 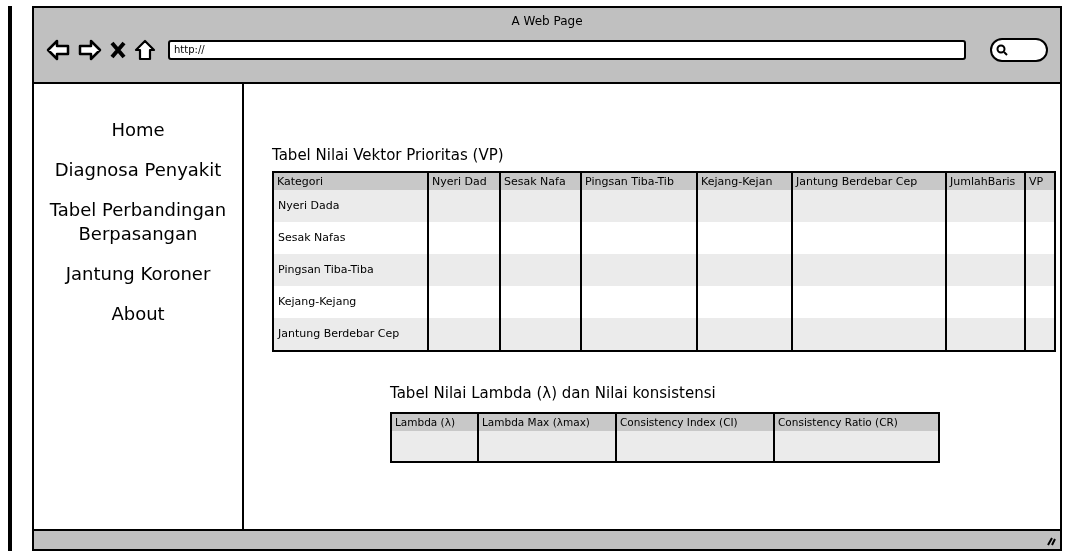 I want to click on column-header: JumlahBaris, so click(x=985, y=181).